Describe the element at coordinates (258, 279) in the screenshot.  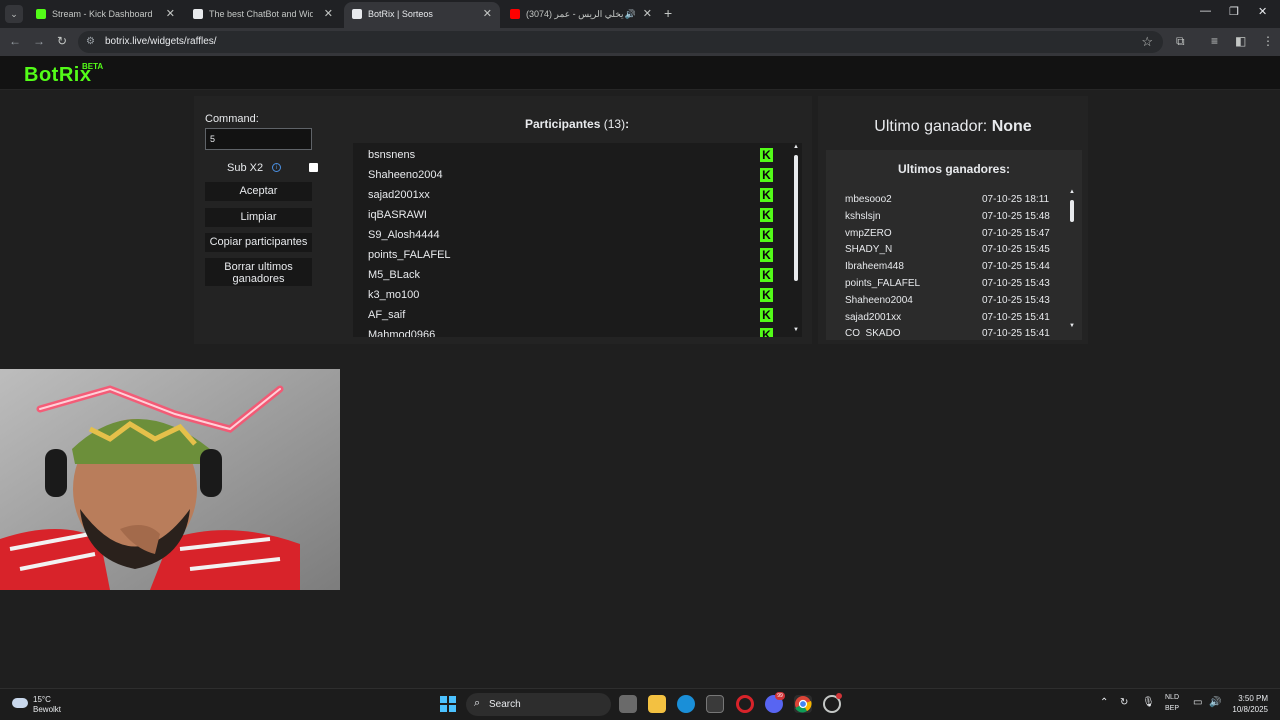
I see `delete-winners-line2: ganadores` at that location.